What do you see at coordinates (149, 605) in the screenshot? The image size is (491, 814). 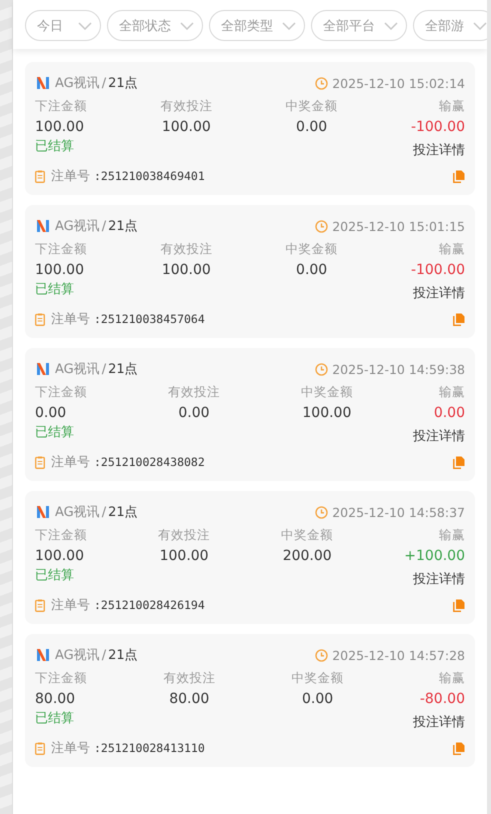 I see `order-number: :251210028426194` at bounding box center [149, 605].